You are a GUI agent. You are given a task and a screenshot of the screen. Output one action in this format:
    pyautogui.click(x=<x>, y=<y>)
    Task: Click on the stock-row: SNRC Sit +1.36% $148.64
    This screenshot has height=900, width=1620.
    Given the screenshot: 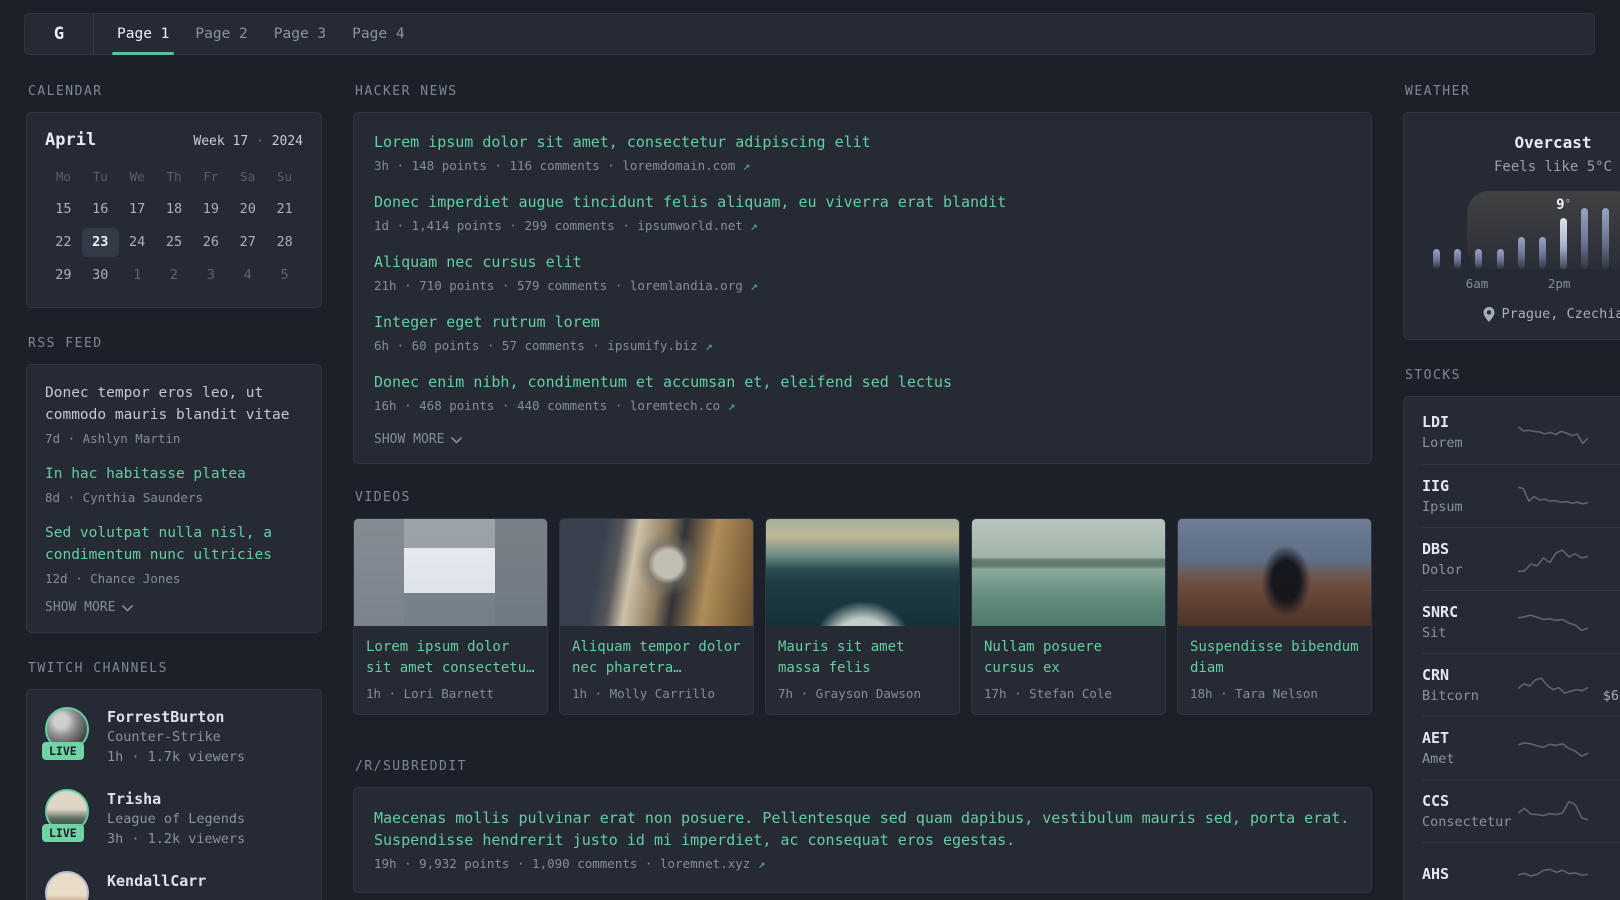 What is the action you would take?
    pyautogui.click(x=1521, y=621)
    